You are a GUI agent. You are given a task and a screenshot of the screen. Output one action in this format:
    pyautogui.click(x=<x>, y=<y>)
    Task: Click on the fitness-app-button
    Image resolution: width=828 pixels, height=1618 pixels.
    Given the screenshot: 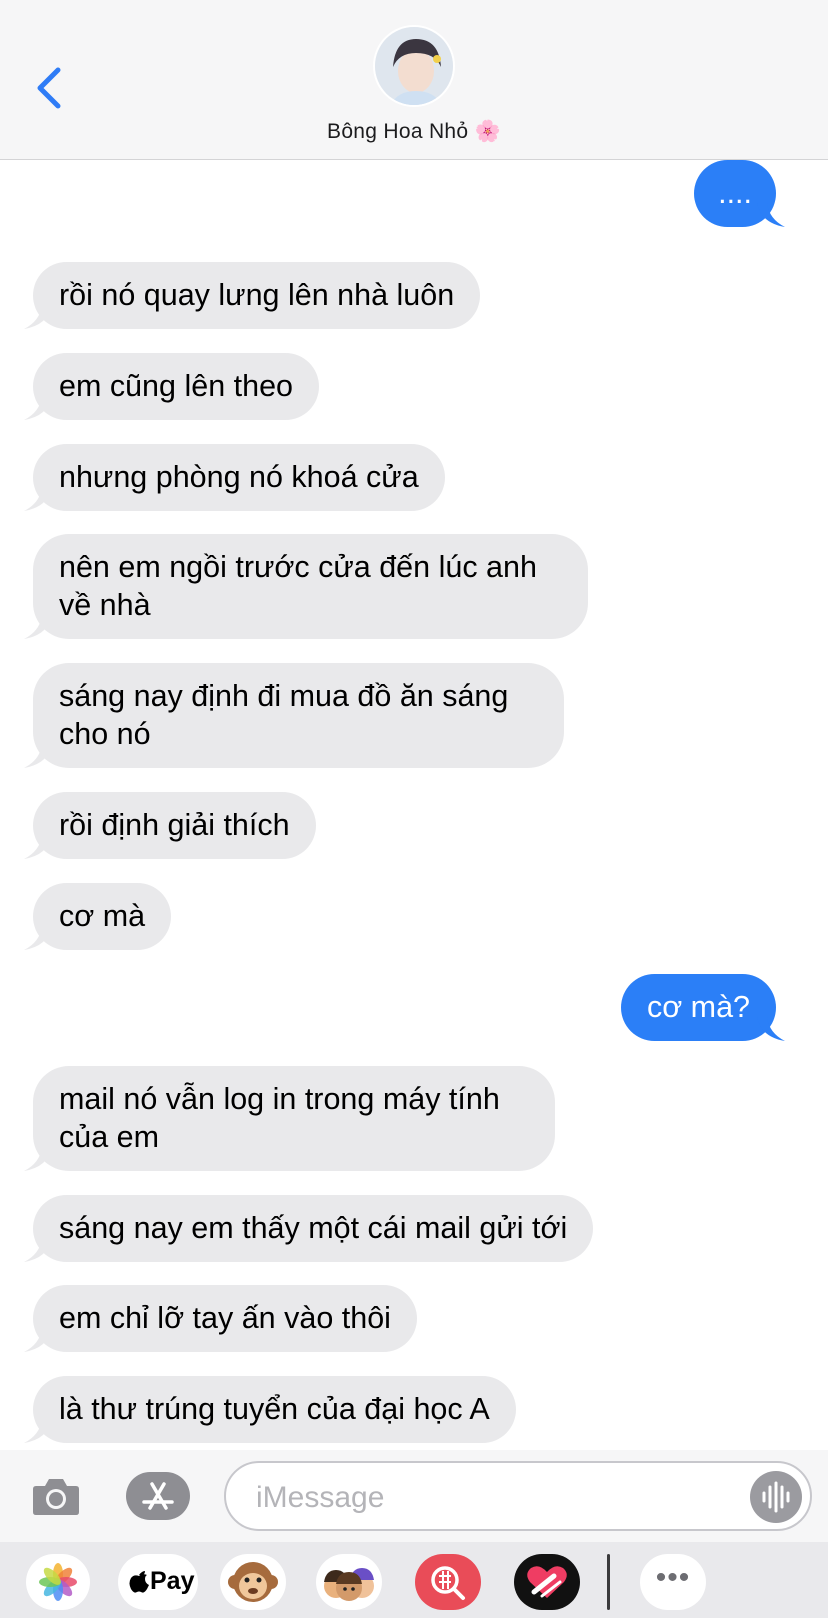 What is the action you would take?
    pyautogui.click(x=547, y=1582)
    